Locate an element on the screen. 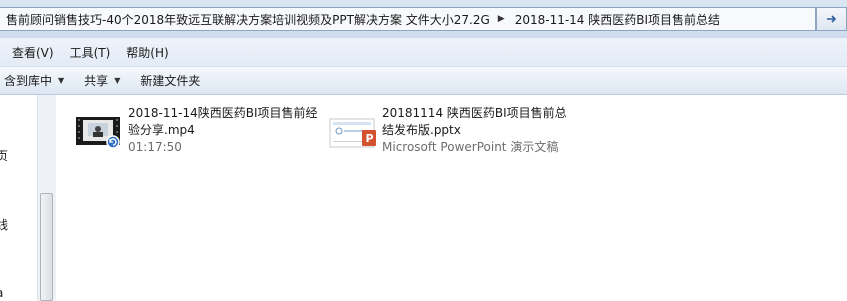  powerpoint-file-icon: P is located at coordinates (353, 131).